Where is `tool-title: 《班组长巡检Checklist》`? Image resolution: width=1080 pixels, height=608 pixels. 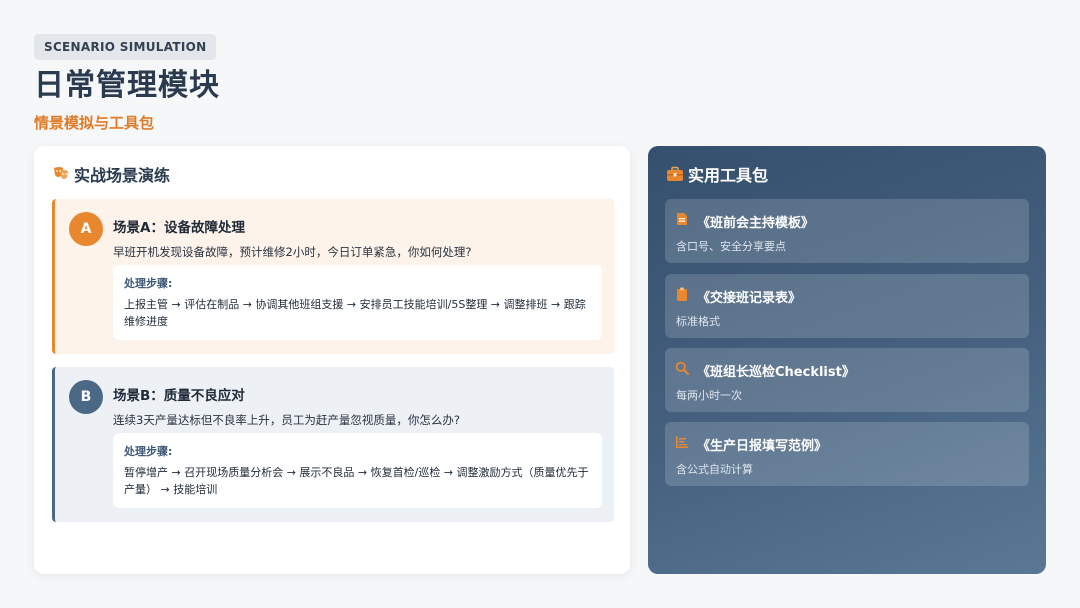
tool-title: 《班组长巡检Checklist》 is located at coordinates (776, 372).